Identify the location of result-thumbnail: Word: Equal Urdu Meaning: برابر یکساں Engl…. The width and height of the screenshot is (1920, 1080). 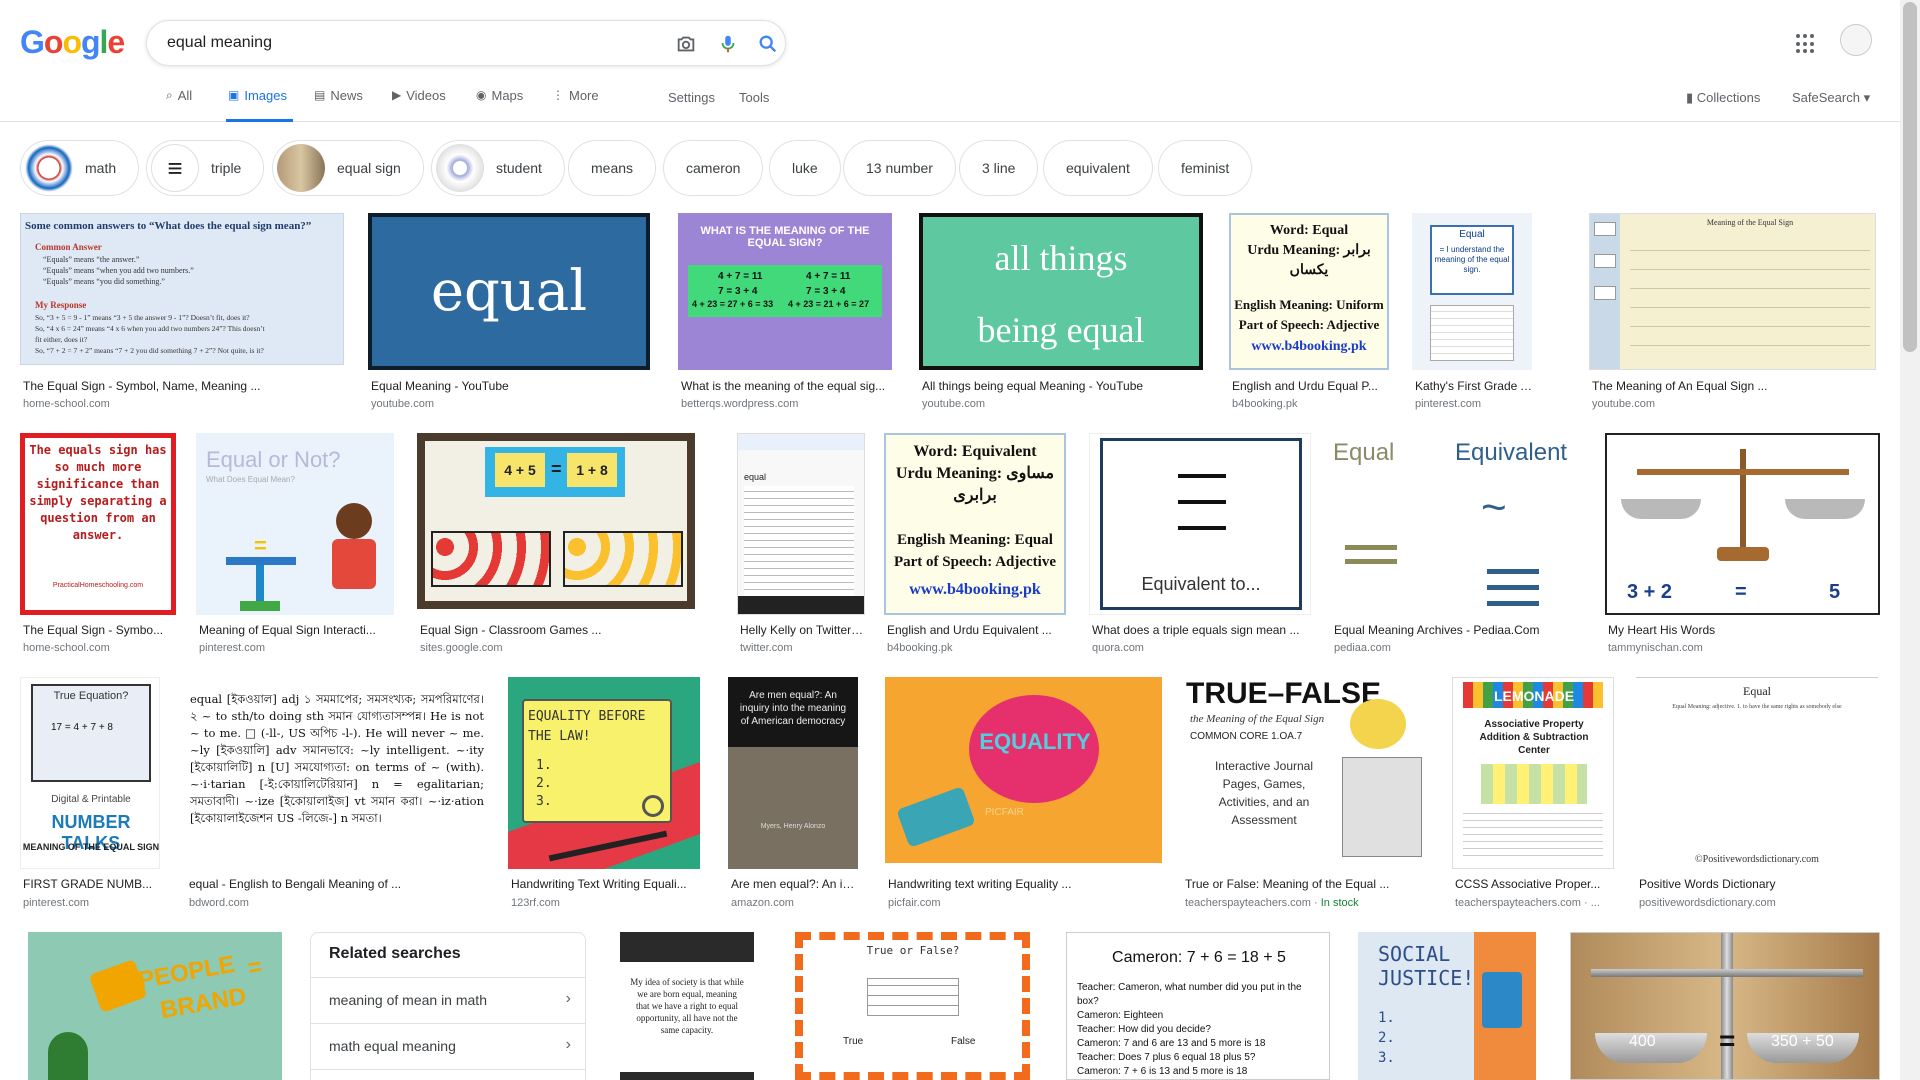
(1309, 291).